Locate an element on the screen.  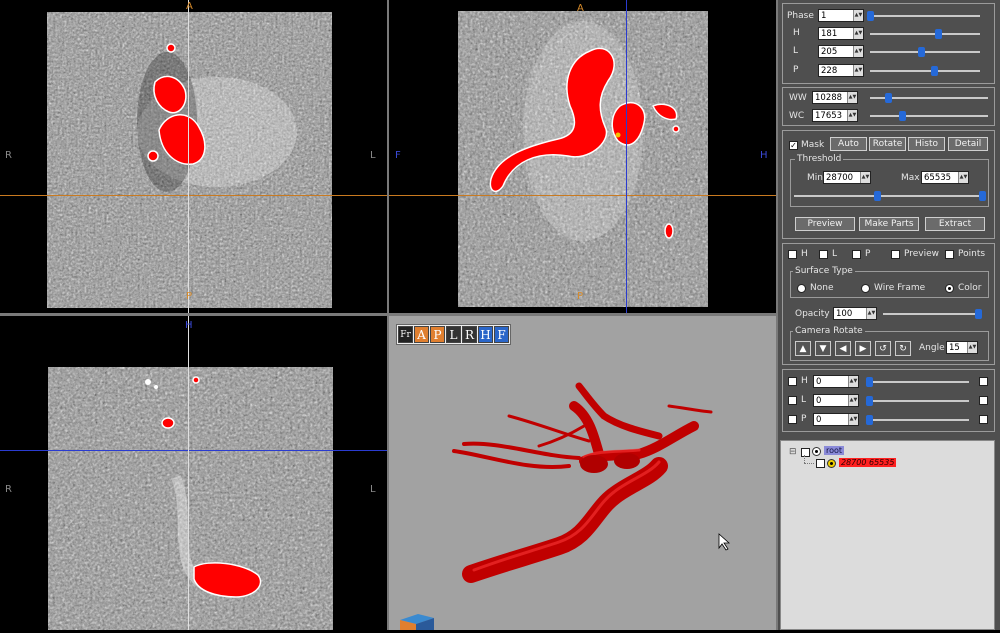
sagittal-vertical-crosshair is located at coordinates (188, 473).